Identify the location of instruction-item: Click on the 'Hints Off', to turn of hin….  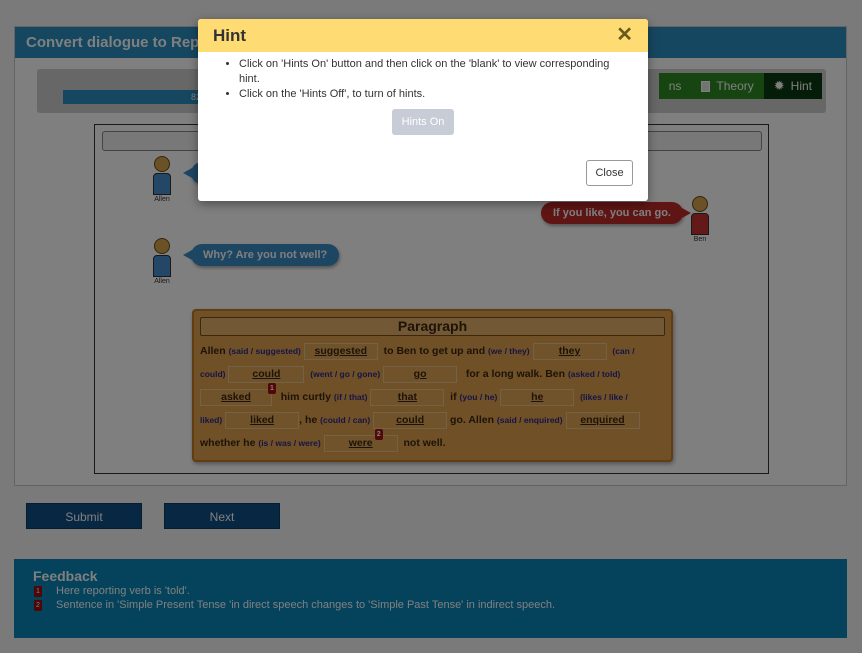
(433, 94).